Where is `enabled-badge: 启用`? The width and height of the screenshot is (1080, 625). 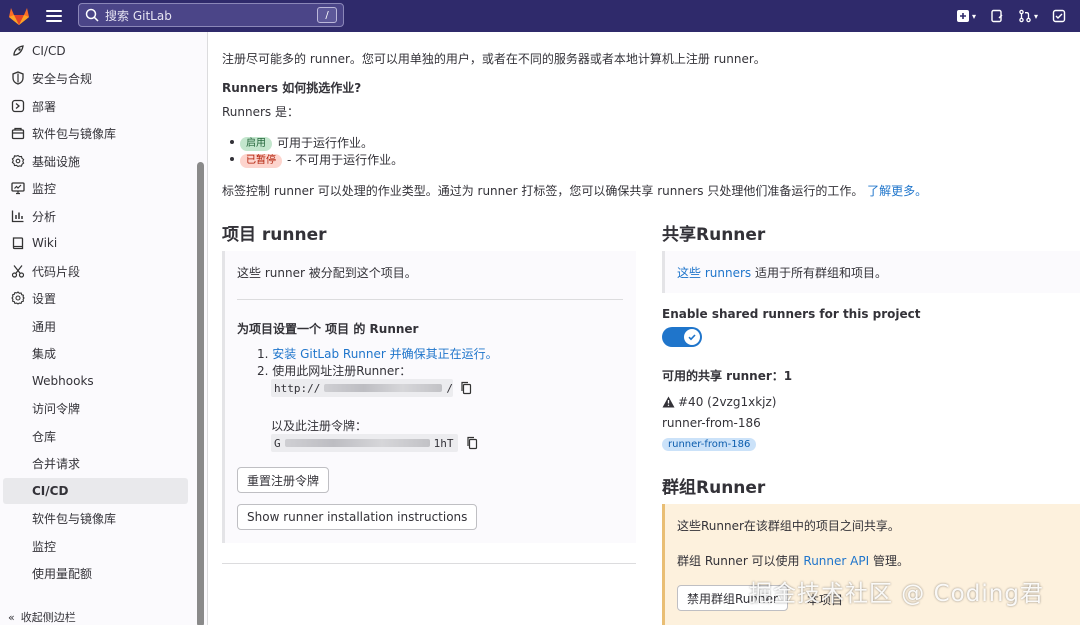 enabled-badge: 启用 is located at coordinates (256, 143).